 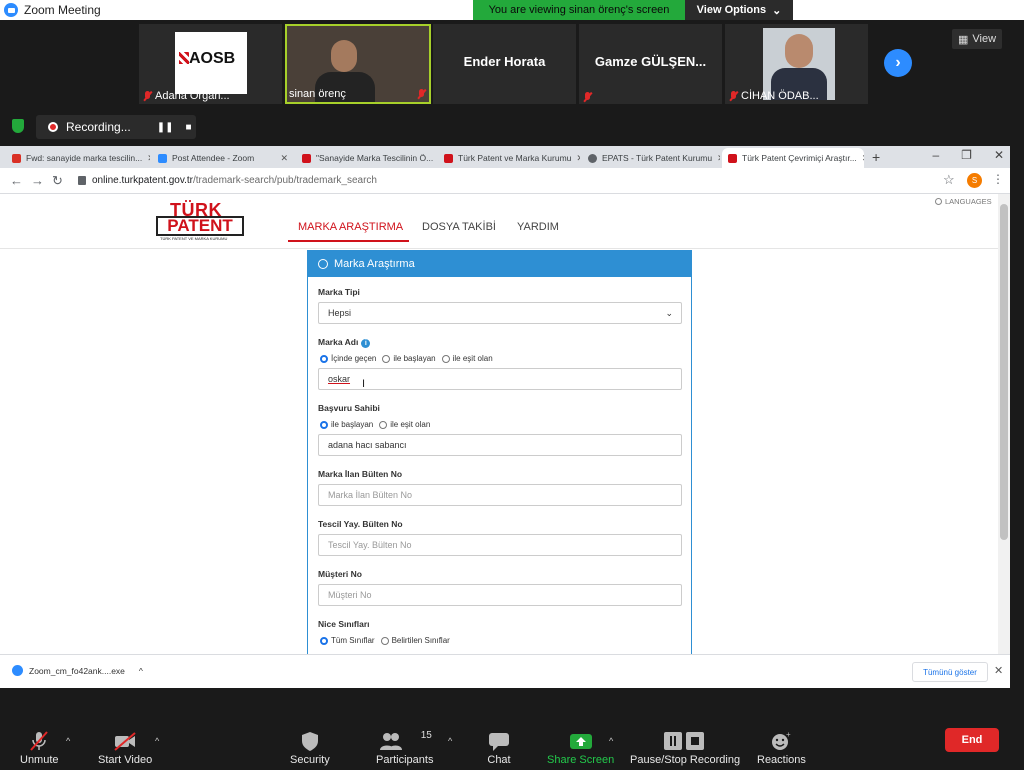 I want to click on browser-tab: EPATS - Türk Patent Kurumu ✕, so click(x=651, y=158).